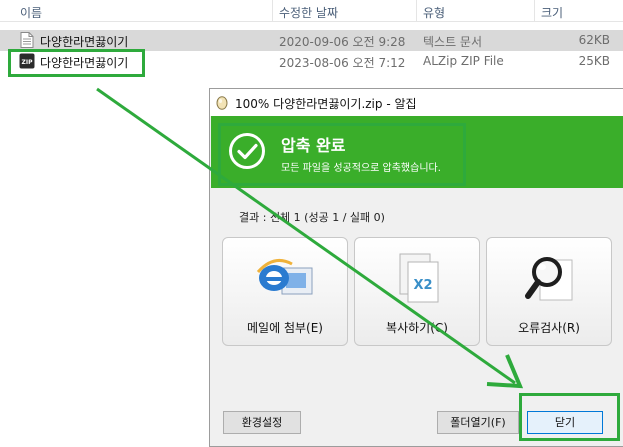 This screenshot has width=623, height=447. What do you see at coordinates (549, 328) in the screenshot?
I see `error-check-label: 오류검사(R)` at bounding box center [549, 328].